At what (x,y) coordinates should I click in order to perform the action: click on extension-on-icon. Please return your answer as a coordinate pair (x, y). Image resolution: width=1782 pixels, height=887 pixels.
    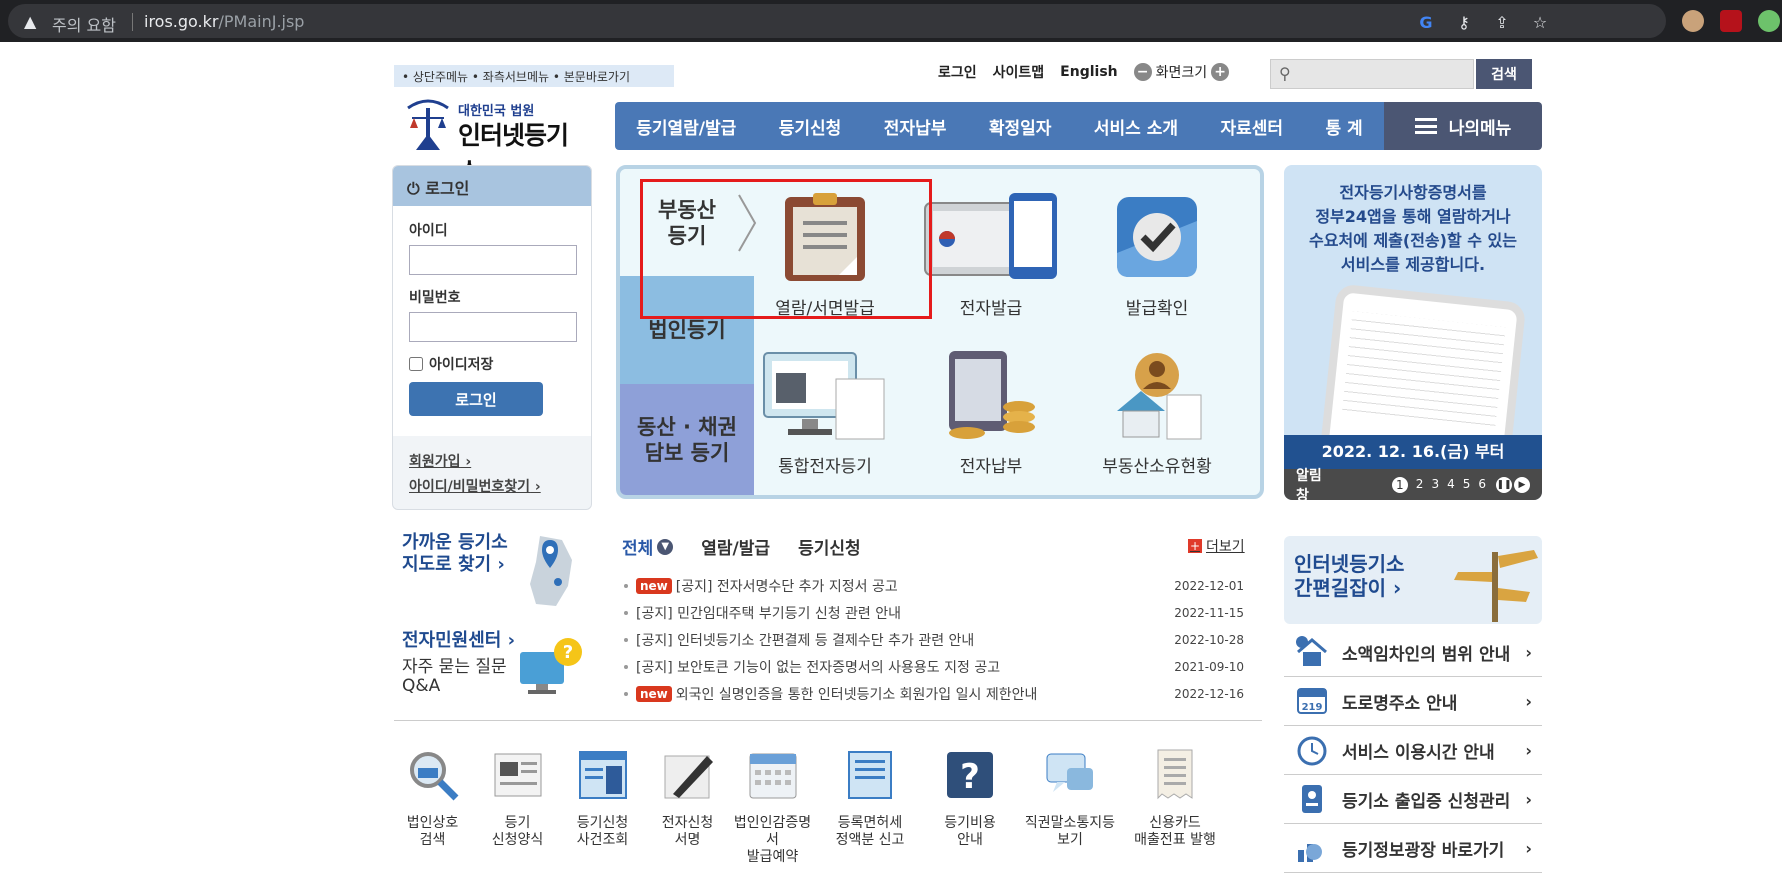
    Looking at the image, I should click on (1769, 21).